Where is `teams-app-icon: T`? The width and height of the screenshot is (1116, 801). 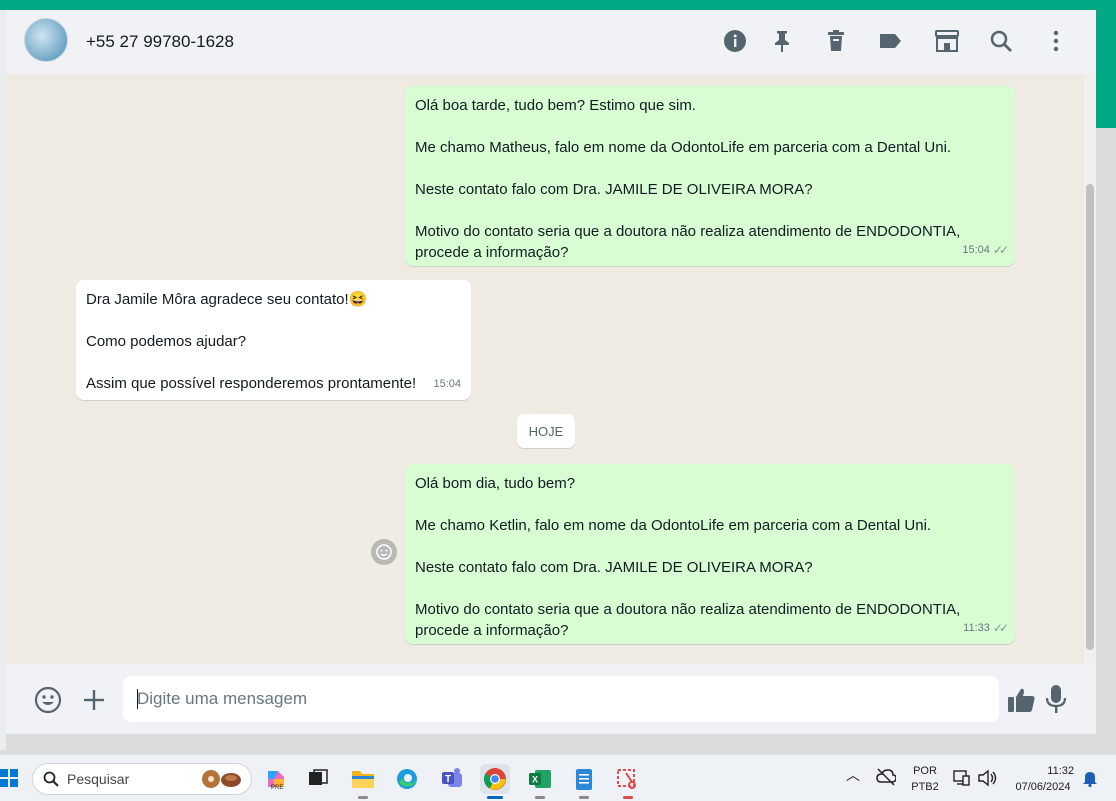
teams-app-icon: T is located at coordinates (452, 779).